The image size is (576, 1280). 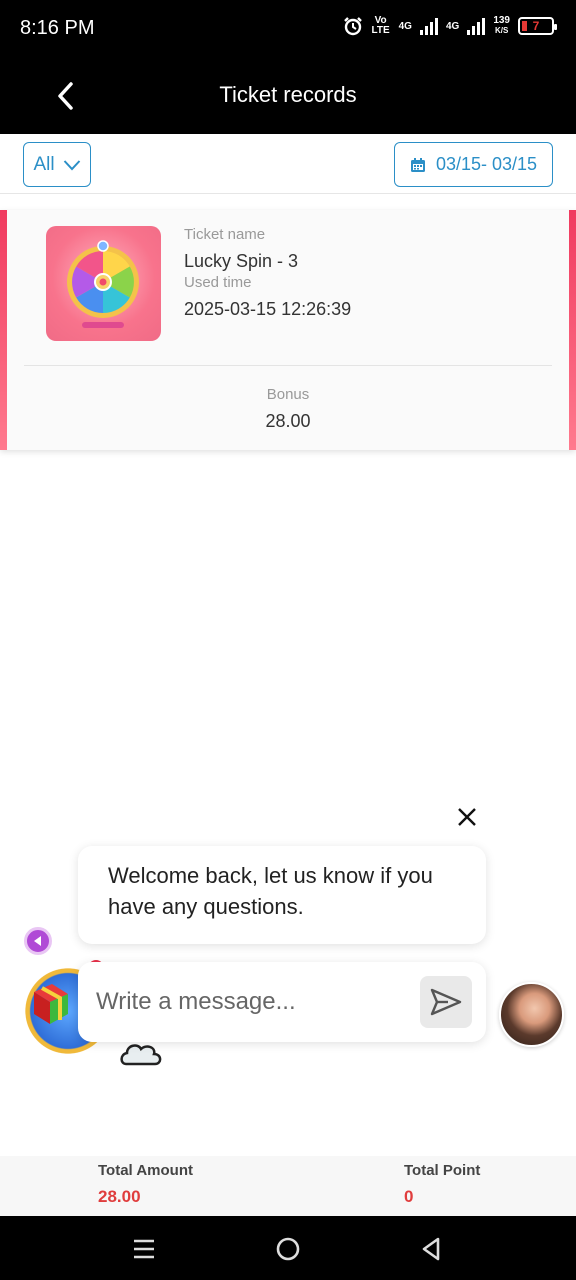 What do you see at coordinates (288, 394) in the screenshot?
I see `bonus-label: Bonus` at bounding box center [288, 394].